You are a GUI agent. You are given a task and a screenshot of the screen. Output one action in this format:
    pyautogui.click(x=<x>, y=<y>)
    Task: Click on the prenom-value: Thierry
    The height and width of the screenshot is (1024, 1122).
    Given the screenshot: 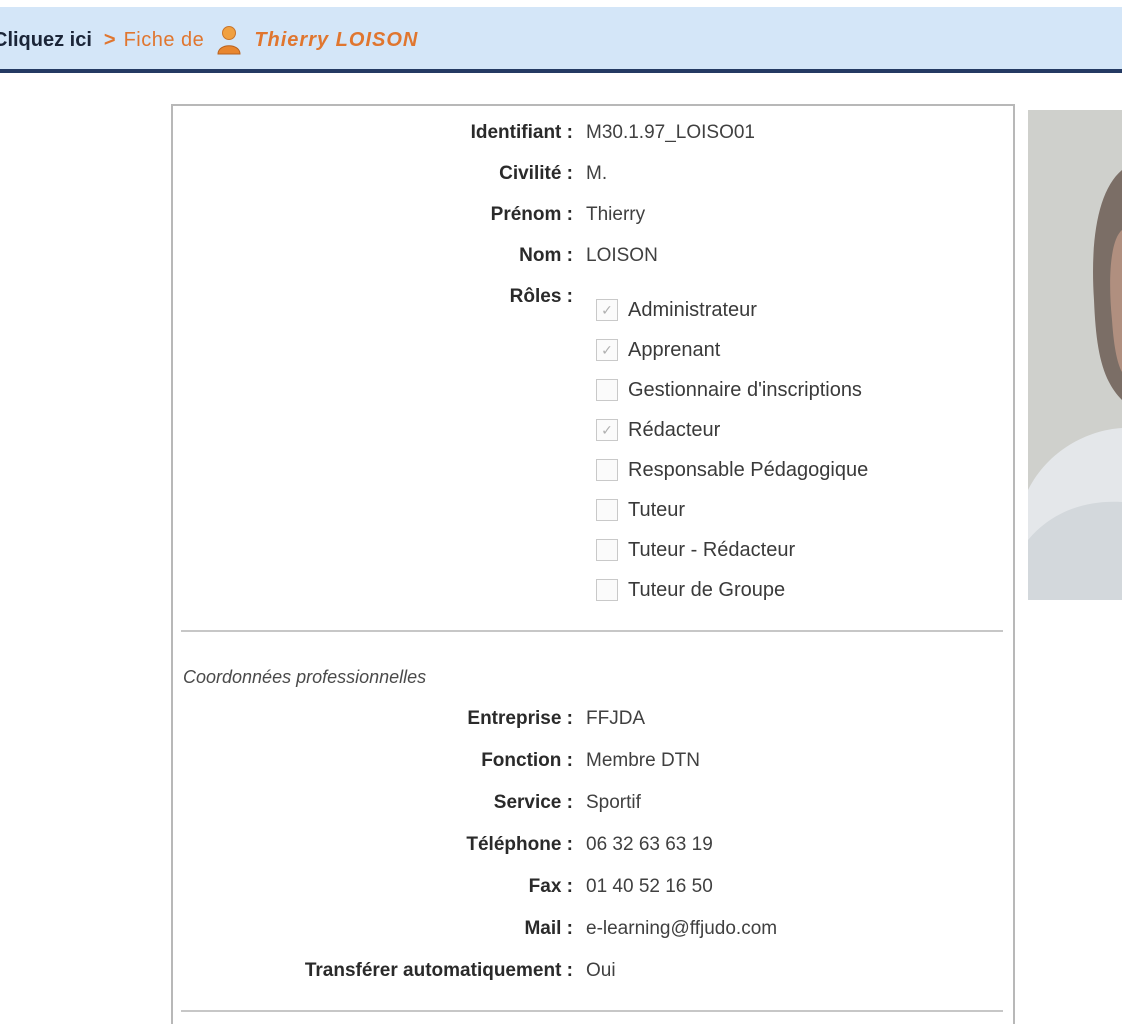 What is the action you would take?
    pyautogui.click(x=616, y=214)
    